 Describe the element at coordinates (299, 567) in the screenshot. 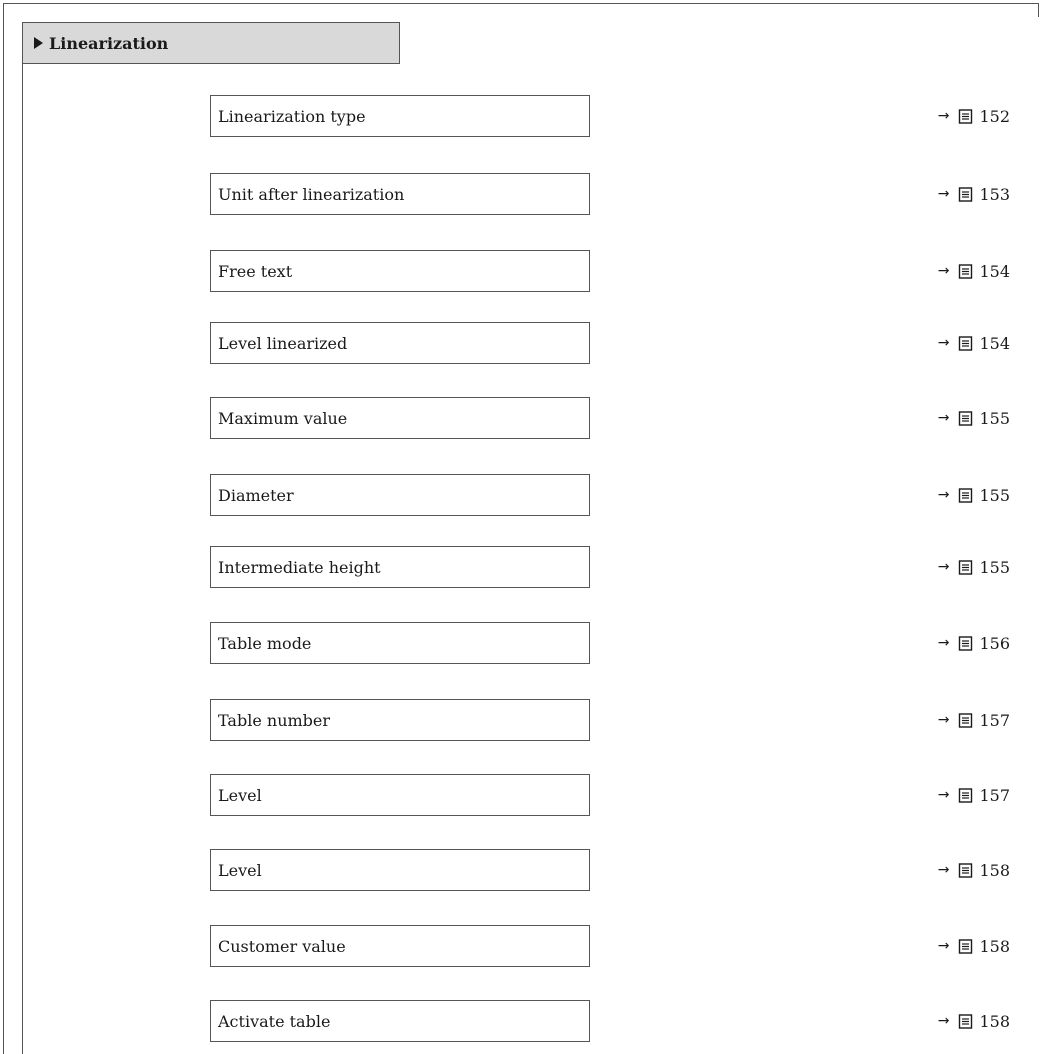

I see `param-label: Intermediate height` at that location.